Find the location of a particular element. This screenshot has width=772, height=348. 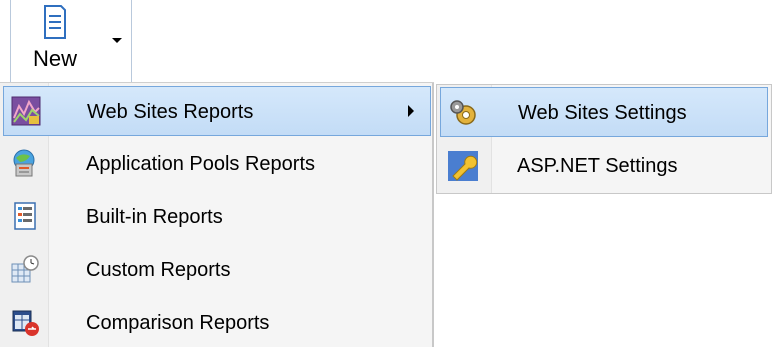

menu-item-label: Built-in Reports is located at coordinates (154, 217).